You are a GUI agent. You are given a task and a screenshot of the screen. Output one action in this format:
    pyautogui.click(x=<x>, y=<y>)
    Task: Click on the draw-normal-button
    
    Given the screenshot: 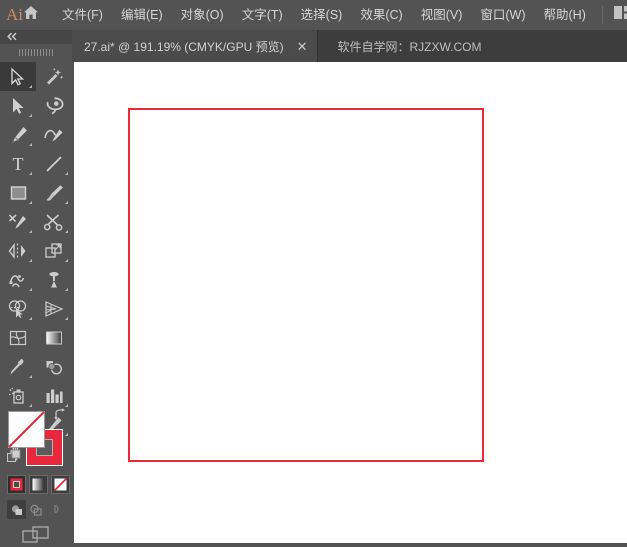 What is the action you would take?
    pyautogui.click(x=16, y=509)
    